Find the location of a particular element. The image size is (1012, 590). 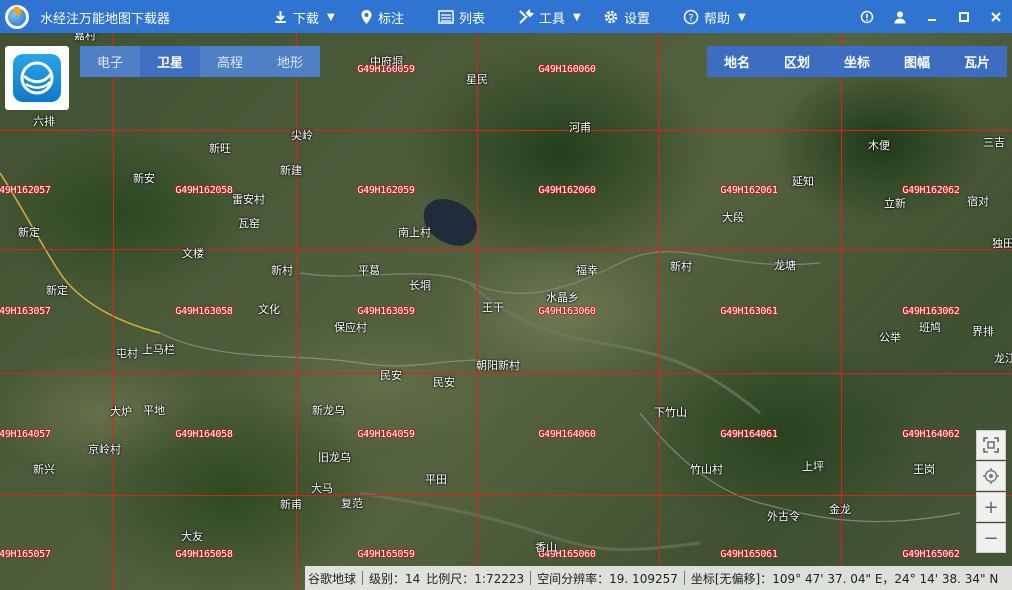

place-name: 上马栏 is located at coordinates (158, 349).